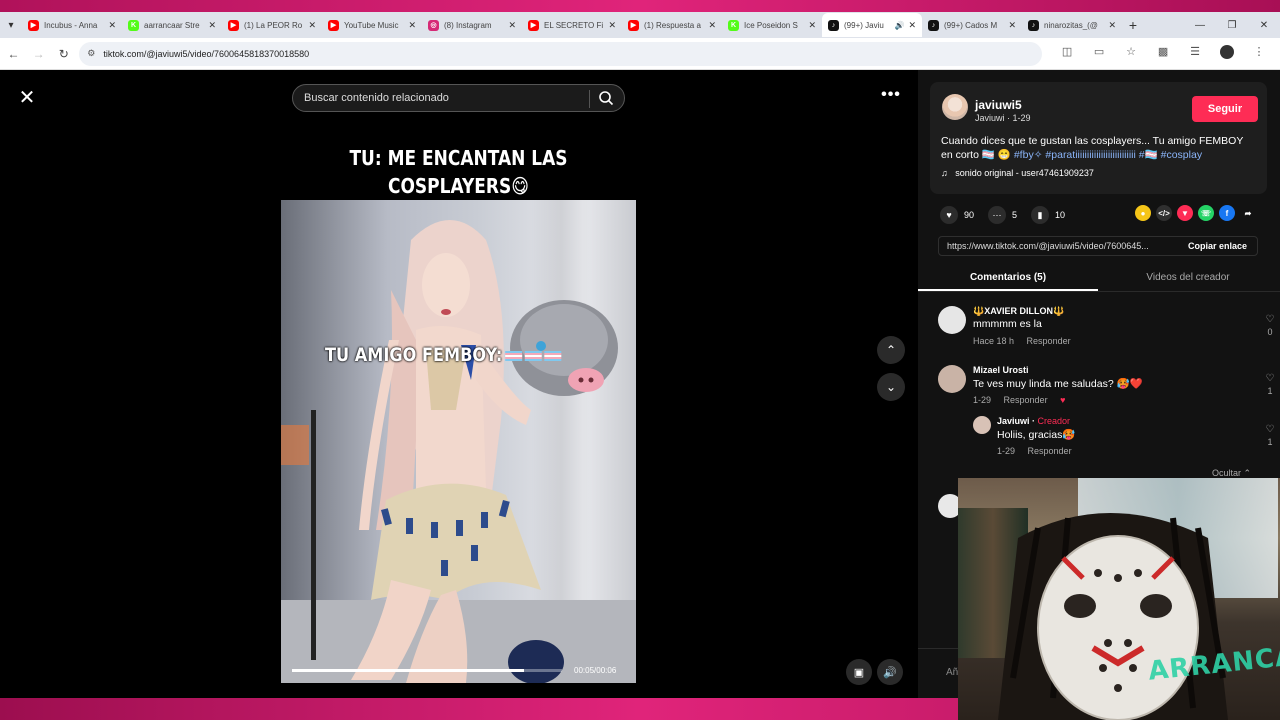 The width and height of the screenshot is (1280, 720). What do you see at coordinates (1072, 25) in the screenshot?
I see `browser-tab: ♪ ninarozitas_(@ ✕` at bounding box center [1072, 25].